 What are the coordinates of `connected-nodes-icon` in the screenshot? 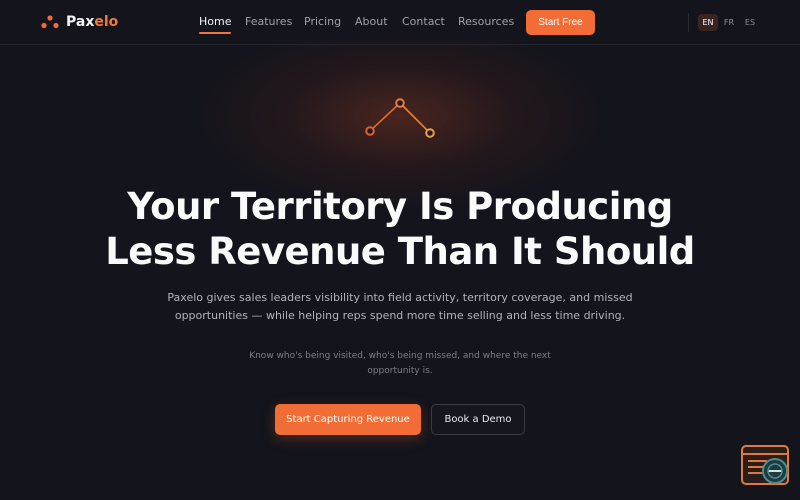 It's located at (400, 121).